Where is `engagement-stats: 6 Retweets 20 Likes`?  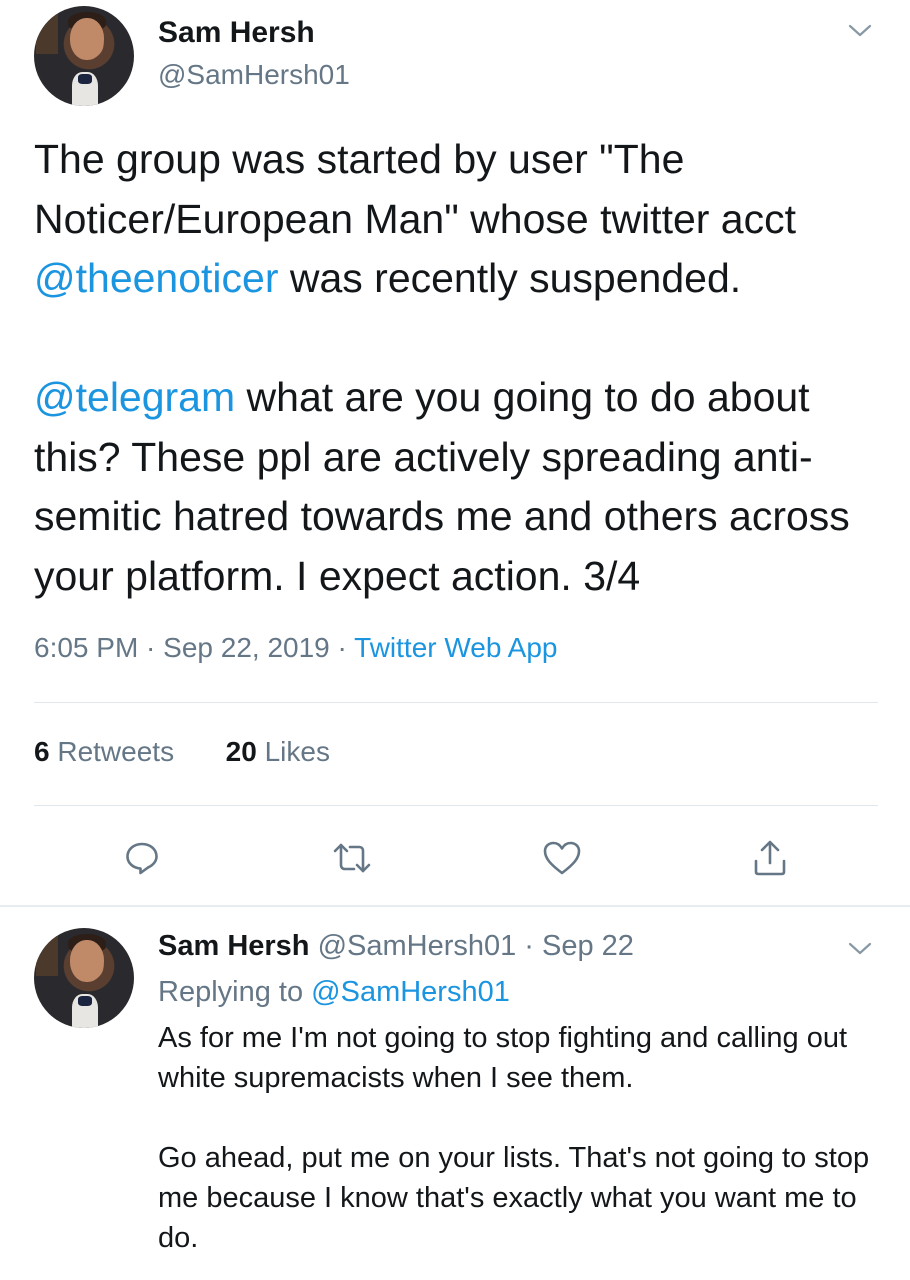 engagement-stats: 6 Retweets 20 Likes is located at coordinates (182, 752).